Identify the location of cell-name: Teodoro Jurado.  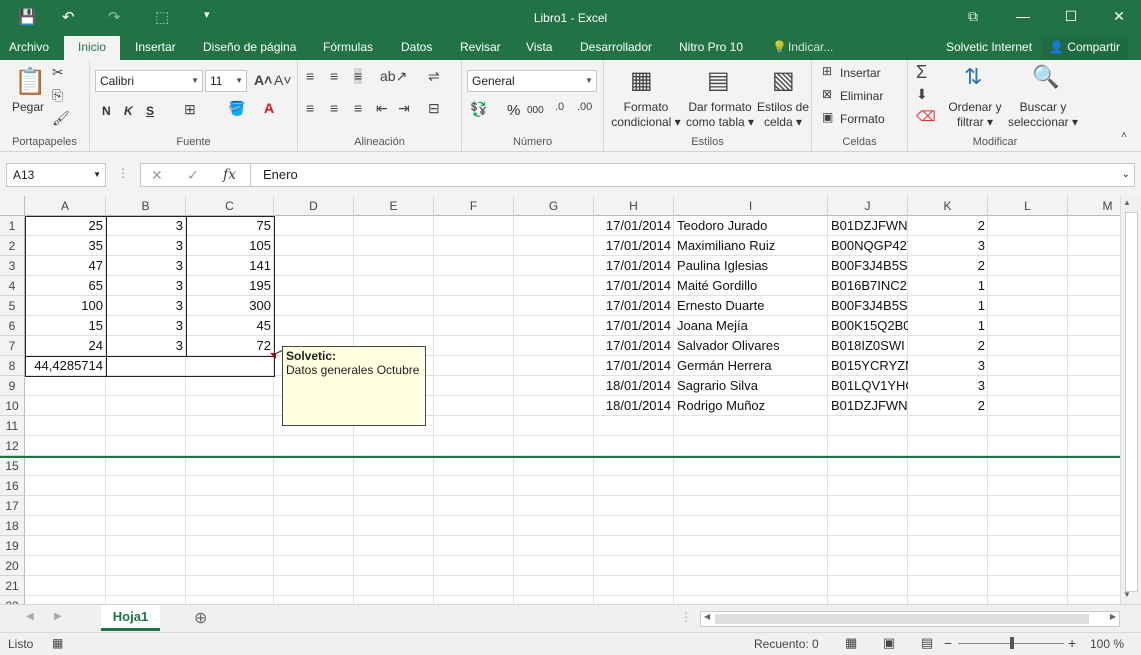
(751, 226).